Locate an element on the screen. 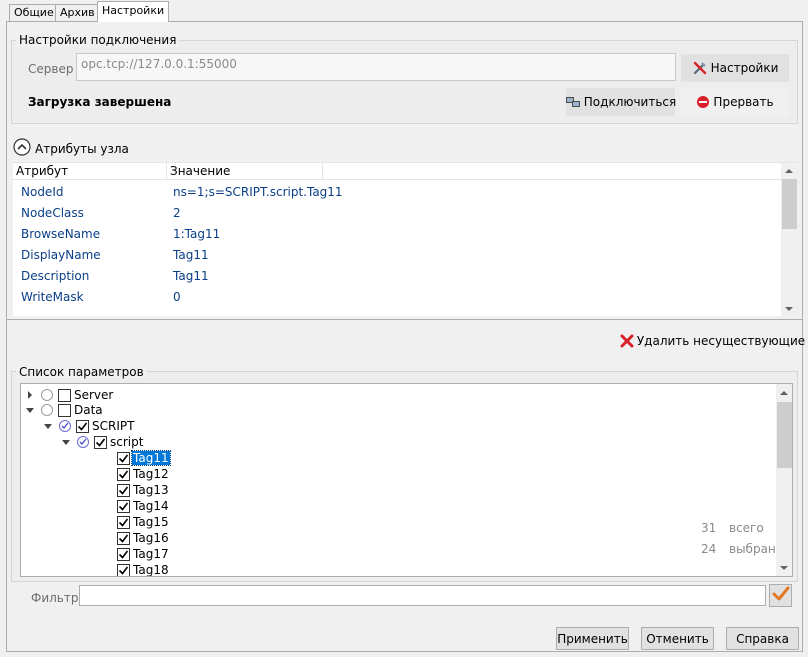  tree-node-label: Data is located at coordinates (88, 410).